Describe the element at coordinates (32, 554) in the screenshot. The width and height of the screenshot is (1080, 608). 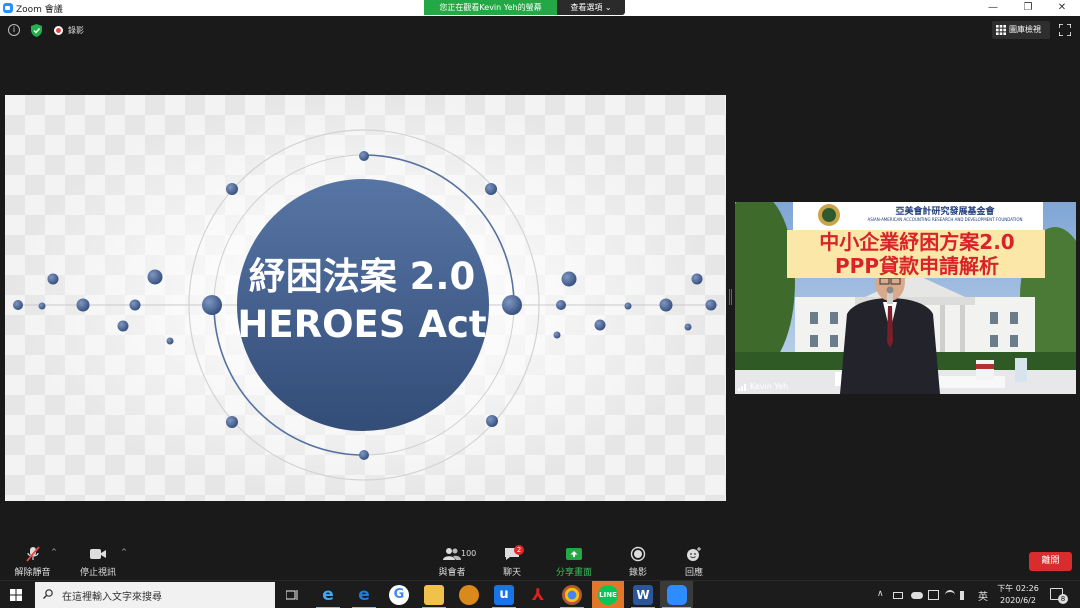
I see `muted-mic-icon` at that location.